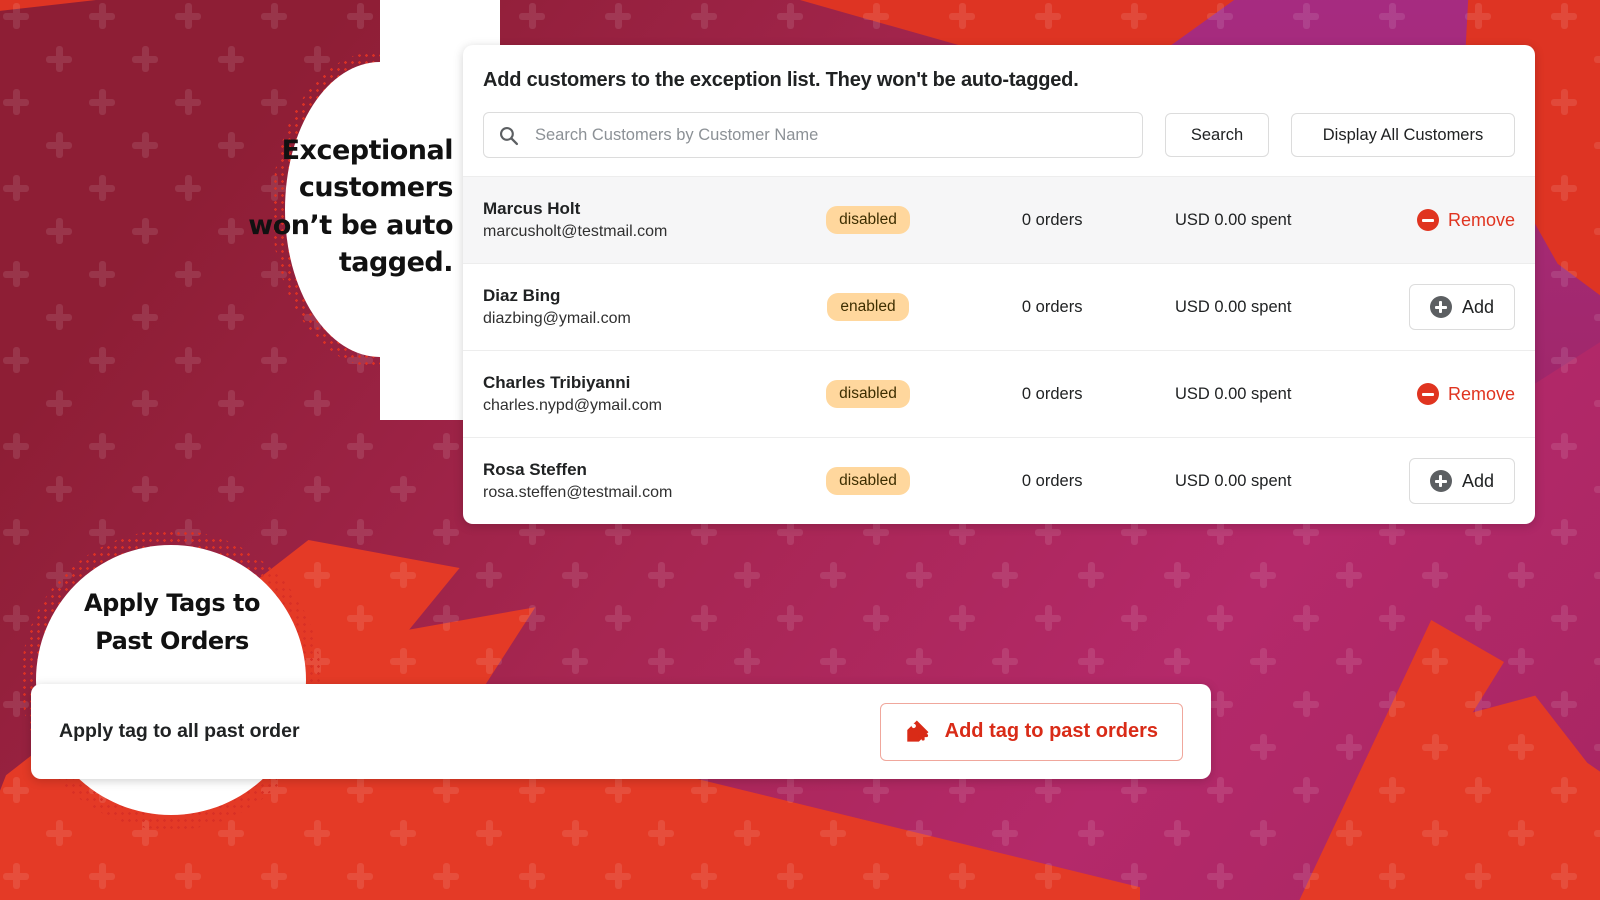 This screenshot has width=1600, height=900. What do you see at coordinates (625, 481) in the screenshot?
I see `customer-identity: Rosa Steffen rosa.steffen@testmail.com` at bounding box center [625, 481].